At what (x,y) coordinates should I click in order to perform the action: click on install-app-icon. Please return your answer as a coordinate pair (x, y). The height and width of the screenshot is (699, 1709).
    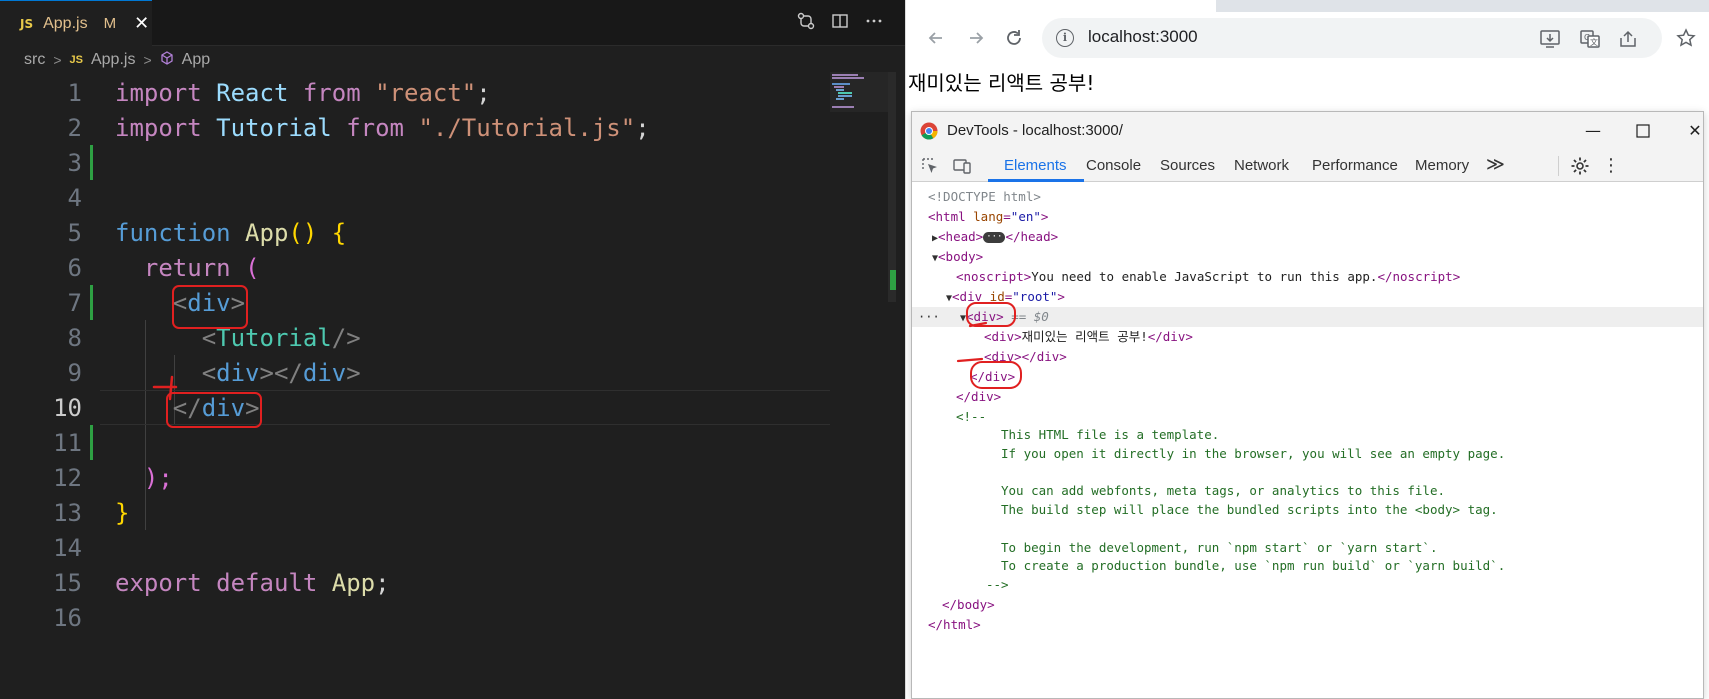
    Looking at the image, I should click on (1550, 41).